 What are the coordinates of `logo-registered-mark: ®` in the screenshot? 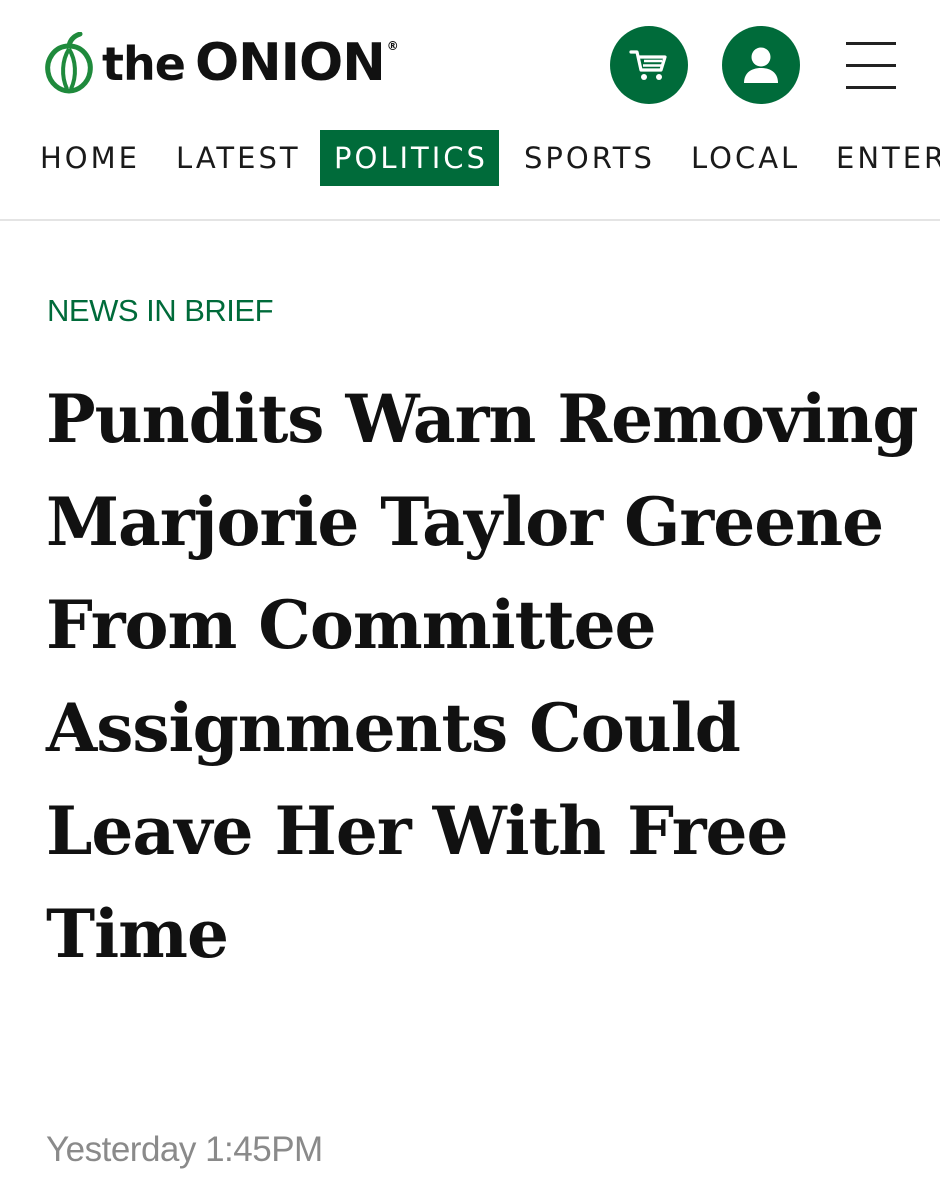 It's located at (392, 46).